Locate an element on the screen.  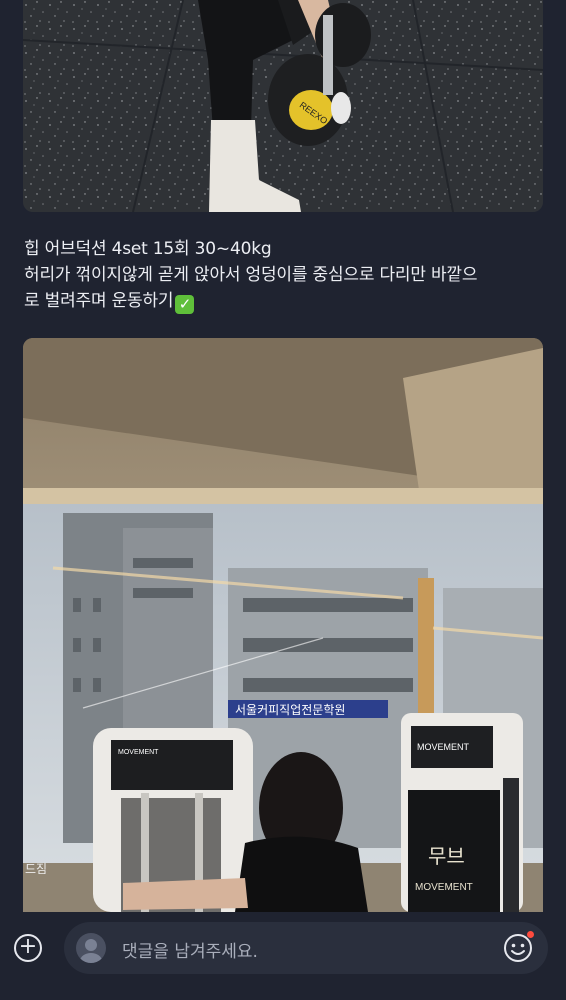
building-sign-text: 서울커피직업전문학원 is located at coordinates (290, 710).